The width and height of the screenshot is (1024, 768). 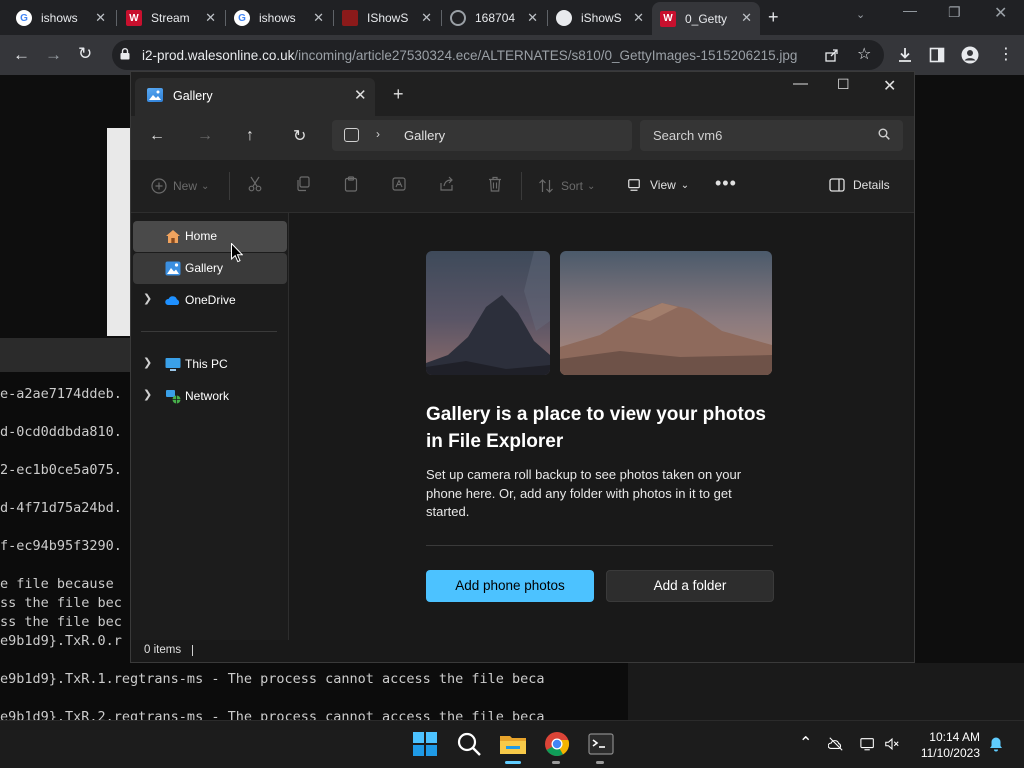 What do you see at coordinates (237, 253) in the screenshot?
I see `mouse-cursor-icon` at bounding box center [237, 253].